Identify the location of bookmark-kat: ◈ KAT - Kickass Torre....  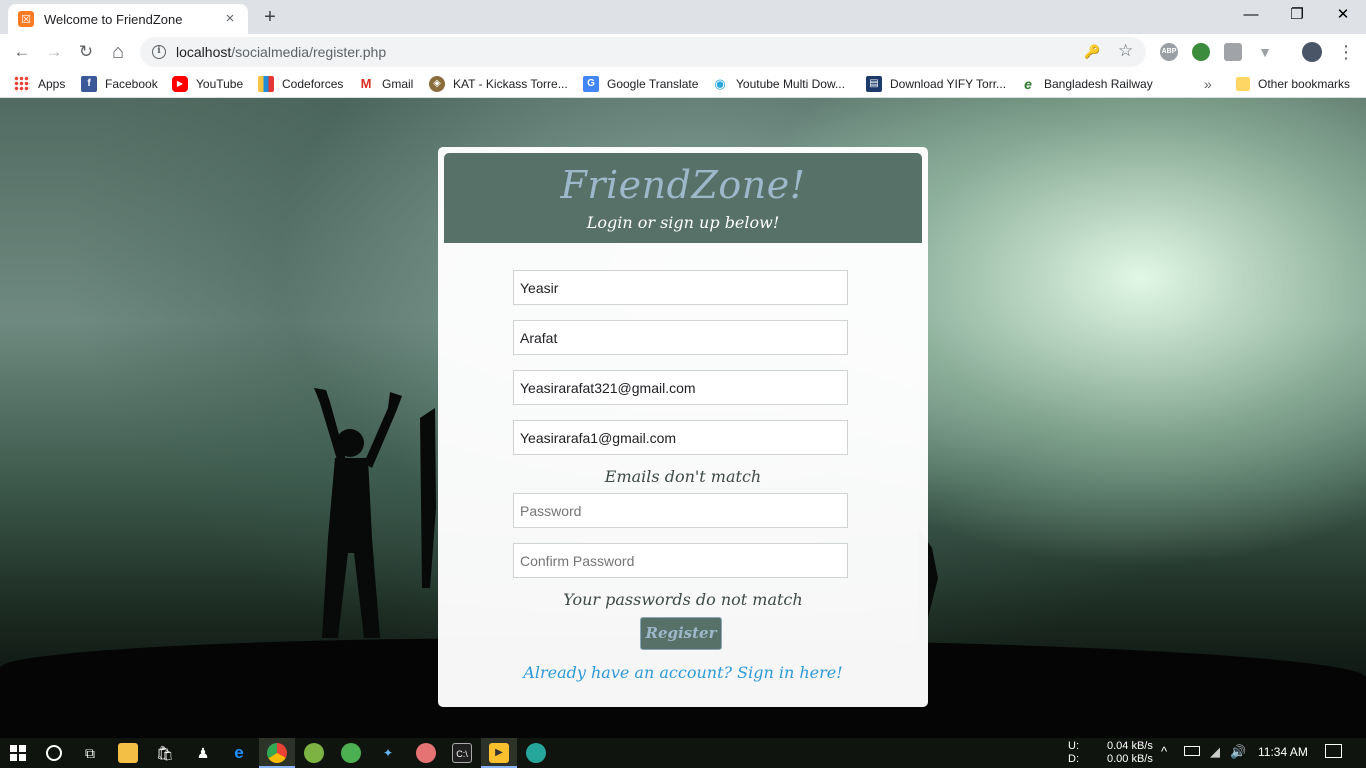
(498, 84).